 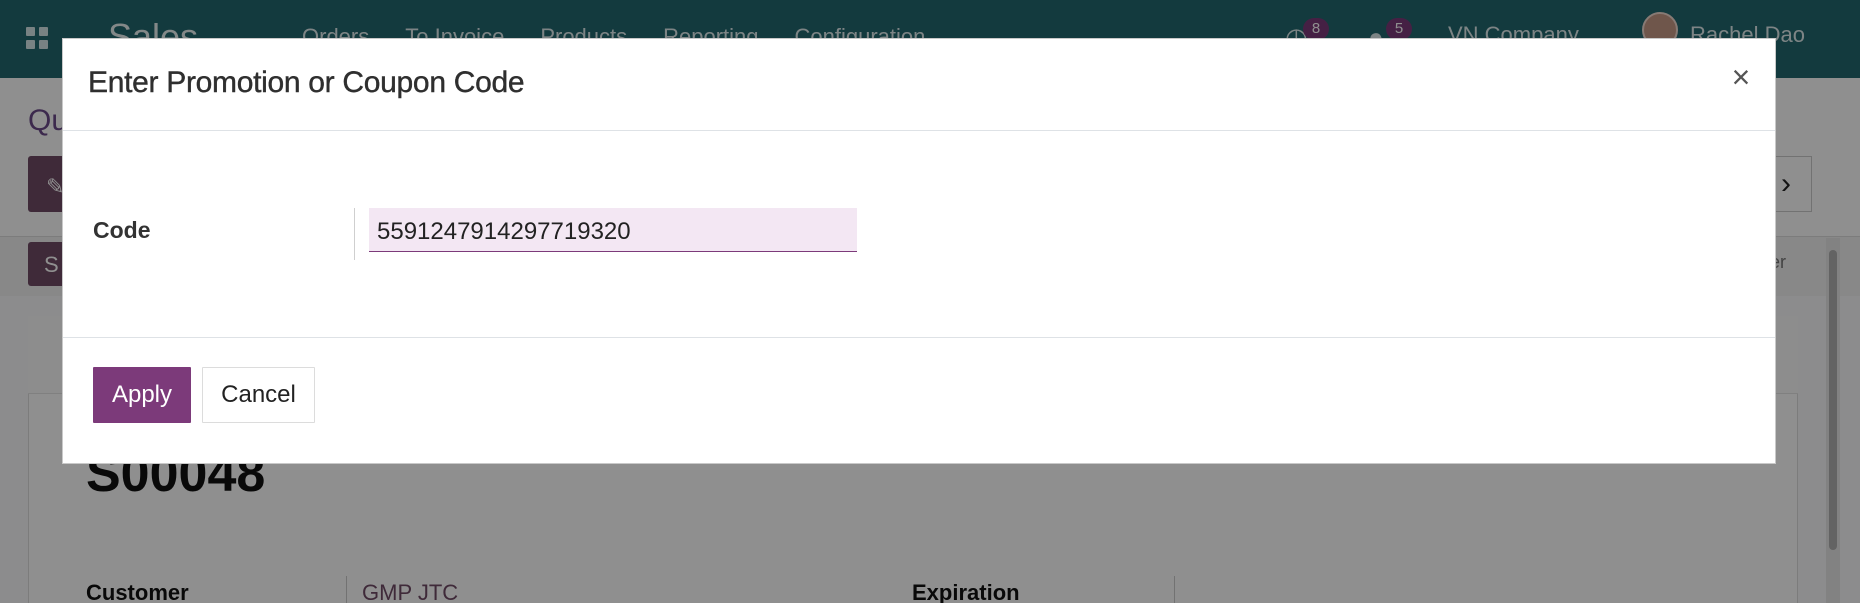 What do you see at coordinates (142, 395) in the screenshot?
I see `apply-button: Apply` at bounding box center [142, 395].